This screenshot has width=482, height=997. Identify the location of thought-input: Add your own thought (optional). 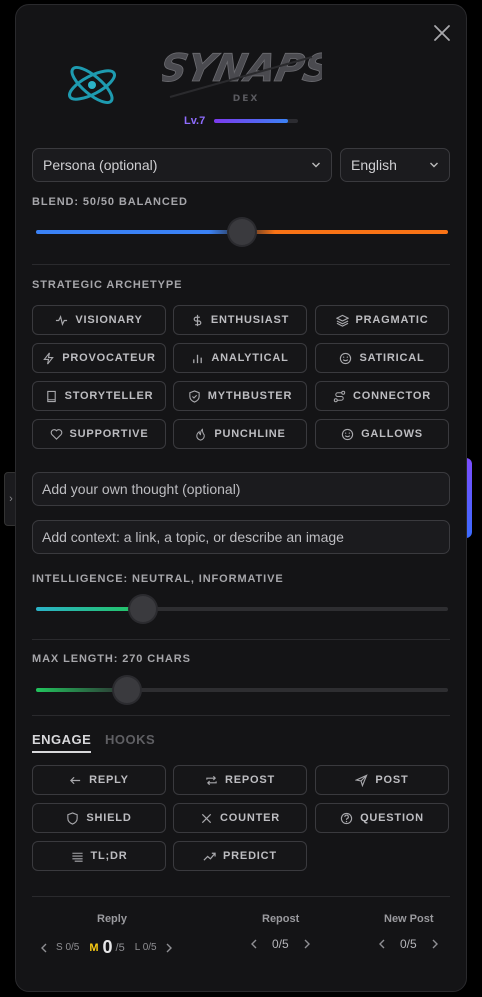
(241, 489).